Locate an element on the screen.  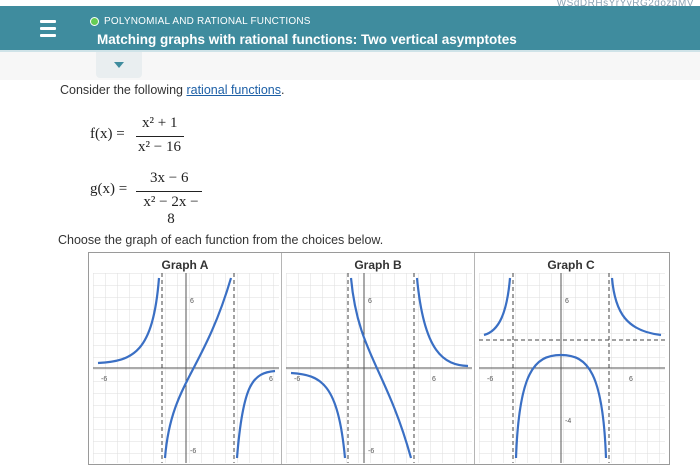
graph-c-plot: -6 6 6 -4 is located at coordinates (572, 368).